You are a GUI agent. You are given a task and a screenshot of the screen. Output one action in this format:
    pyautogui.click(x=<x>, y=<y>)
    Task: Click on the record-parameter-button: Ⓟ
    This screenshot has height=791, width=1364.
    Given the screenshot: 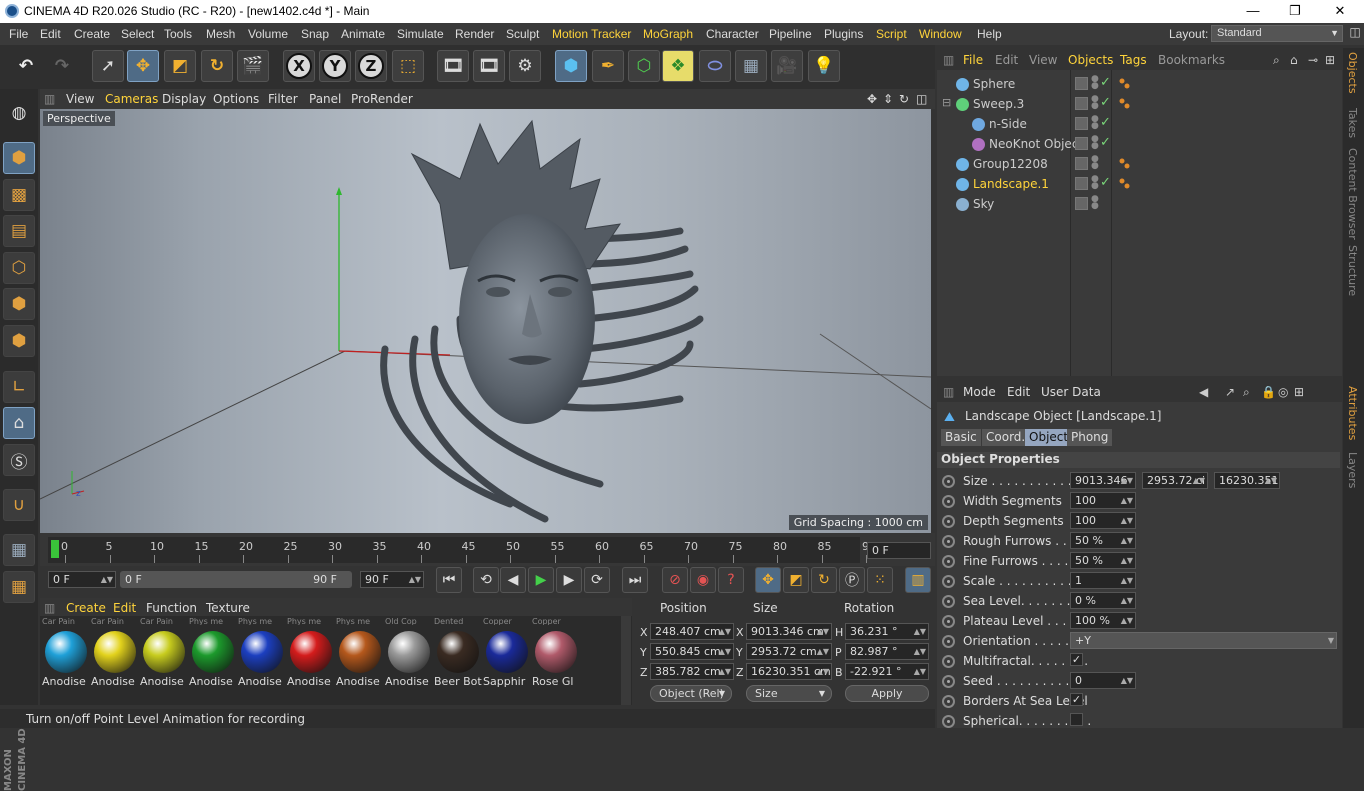 What is the action you would take?
    pyautogui.click(x=852, y=580)
    